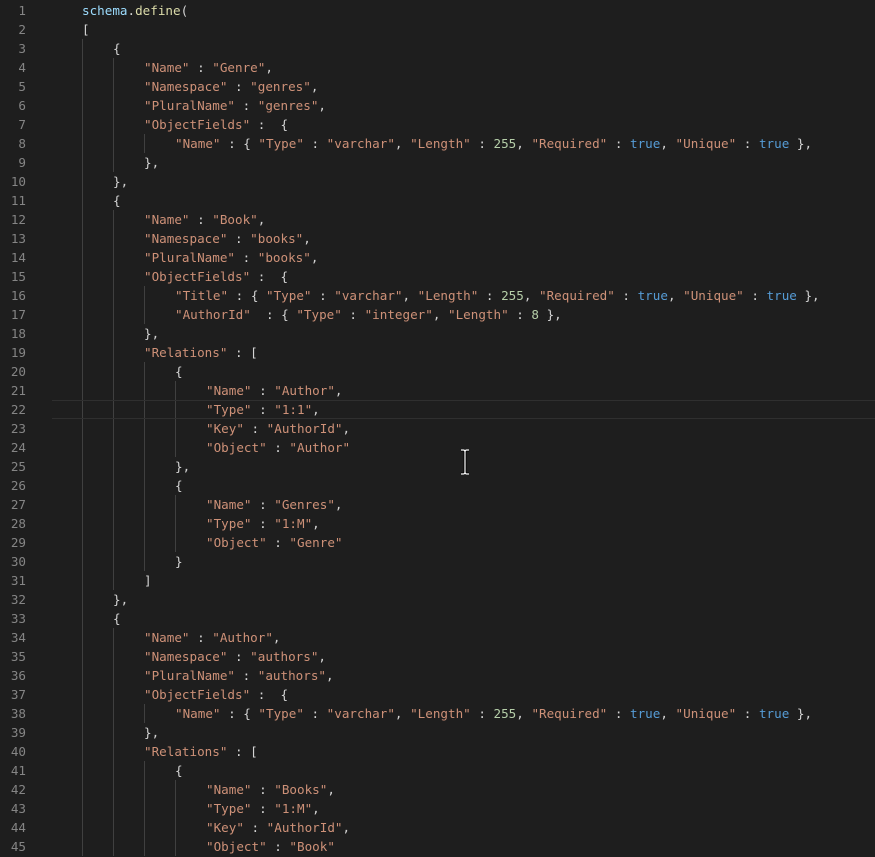 This screenshot has width=875, height=857. I want to click on code-line: 32},, so click(437, 599).